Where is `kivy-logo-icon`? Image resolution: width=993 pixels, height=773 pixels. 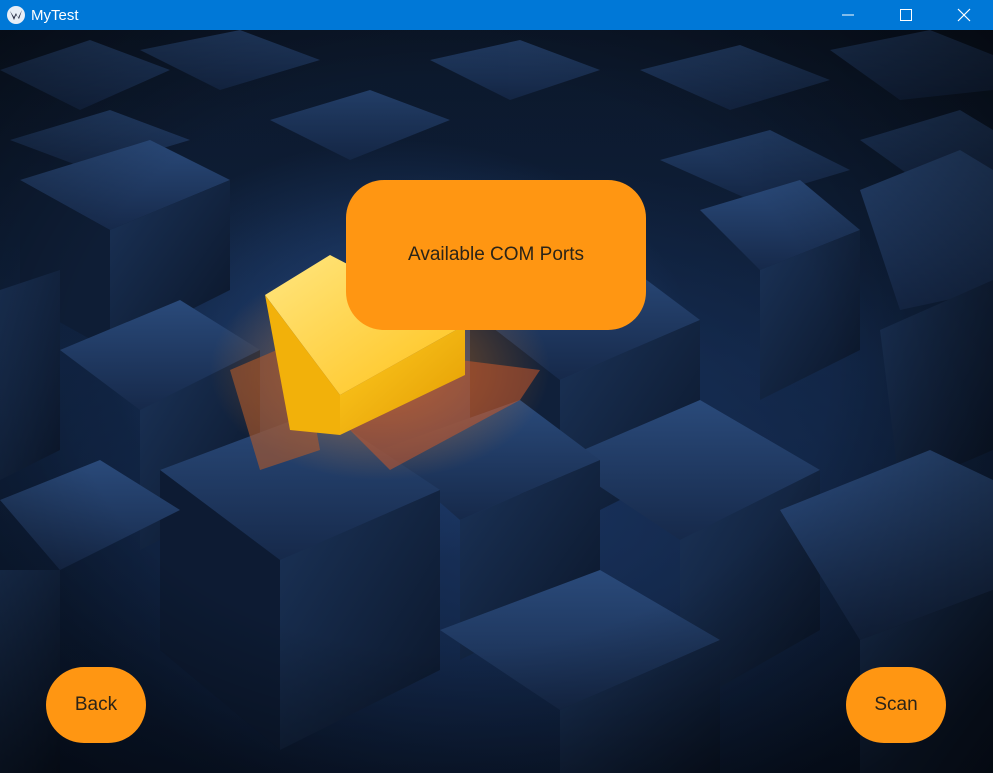
kivy-logo-icon is located at coordinates (16, 15).